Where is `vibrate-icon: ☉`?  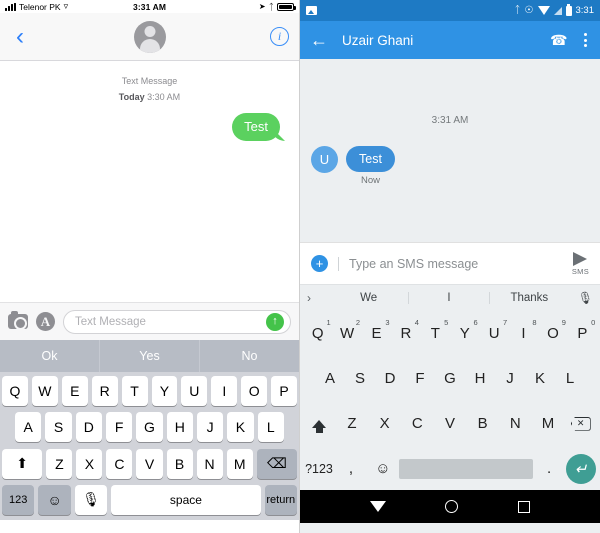 vibrate-icon: ☉ is located at coordinates (529, 10).